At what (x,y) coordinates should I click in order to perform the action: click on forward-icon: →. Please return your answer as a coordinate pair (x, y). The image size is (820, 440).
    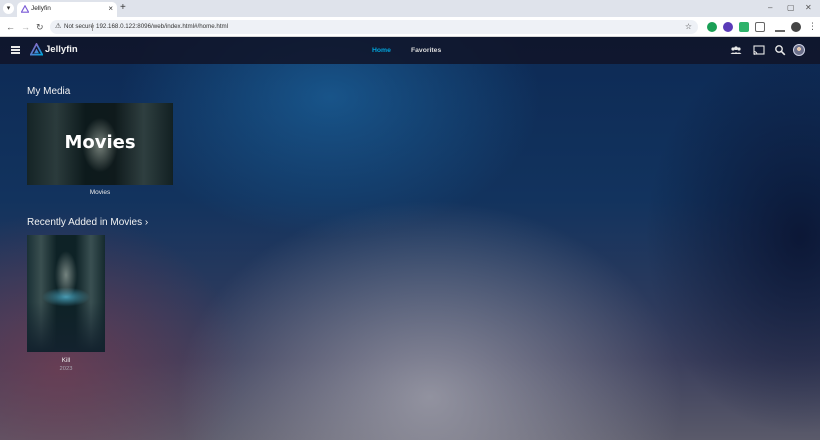
    Looking at the image, I should click on (25, 27).